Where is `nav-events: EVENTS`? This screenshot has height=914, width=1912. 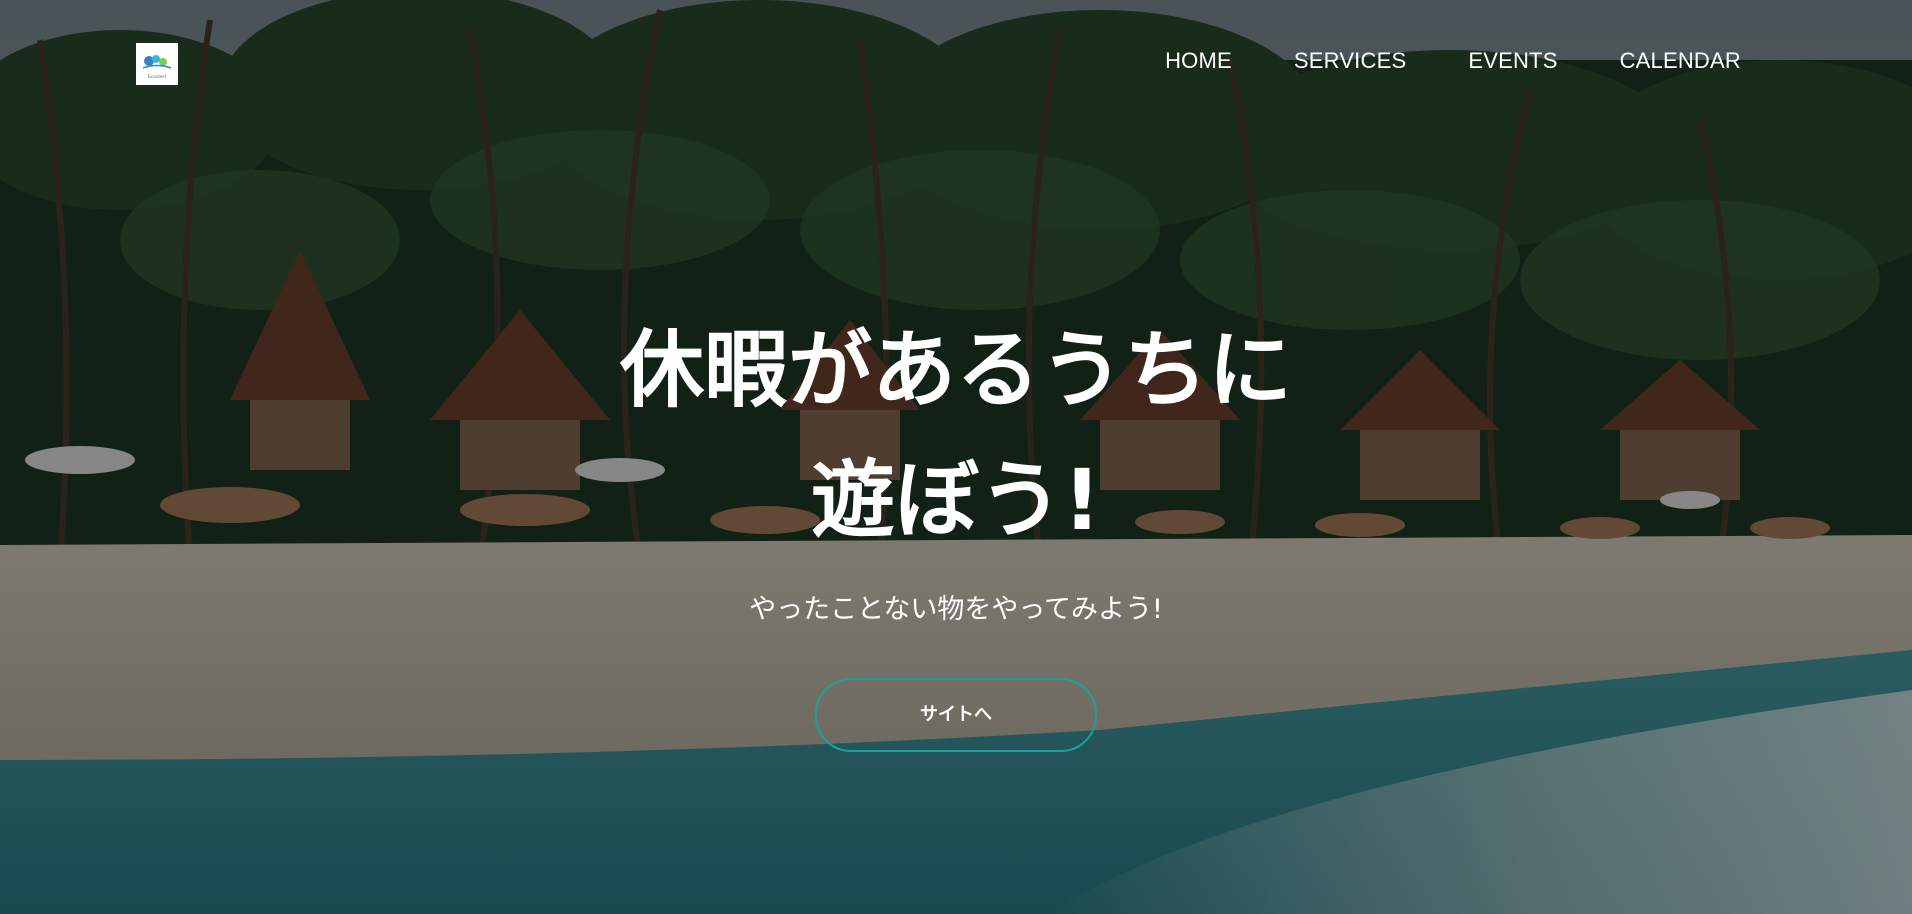
nav-events: EVENTS is located at coordinates (1512, 61).